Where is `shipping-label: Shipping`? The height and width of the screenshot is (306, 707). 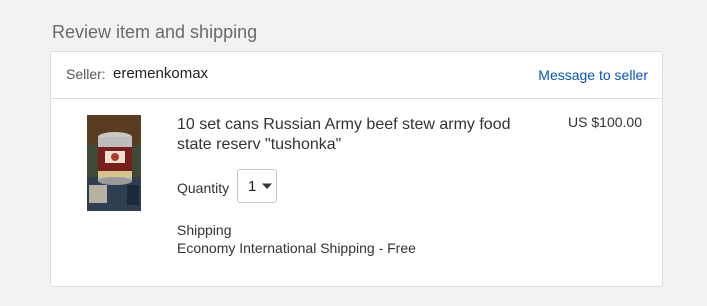 shipping-label: Shipping is located at coordinates (204, 230).